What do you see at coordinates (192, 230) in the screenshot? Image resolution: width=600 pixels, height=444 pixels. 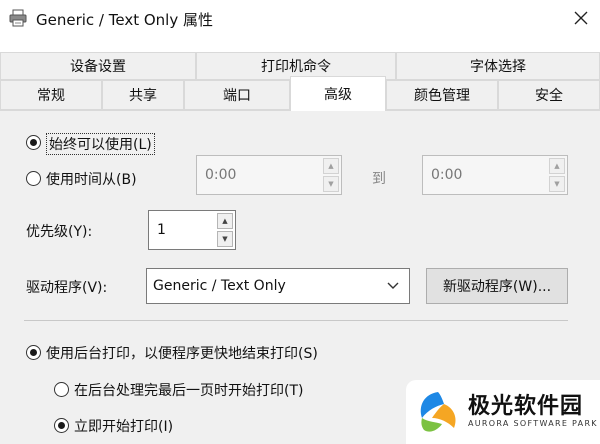 I see `priority-stepper: 1 ▲ ▼` at bounding box center [192, 230].